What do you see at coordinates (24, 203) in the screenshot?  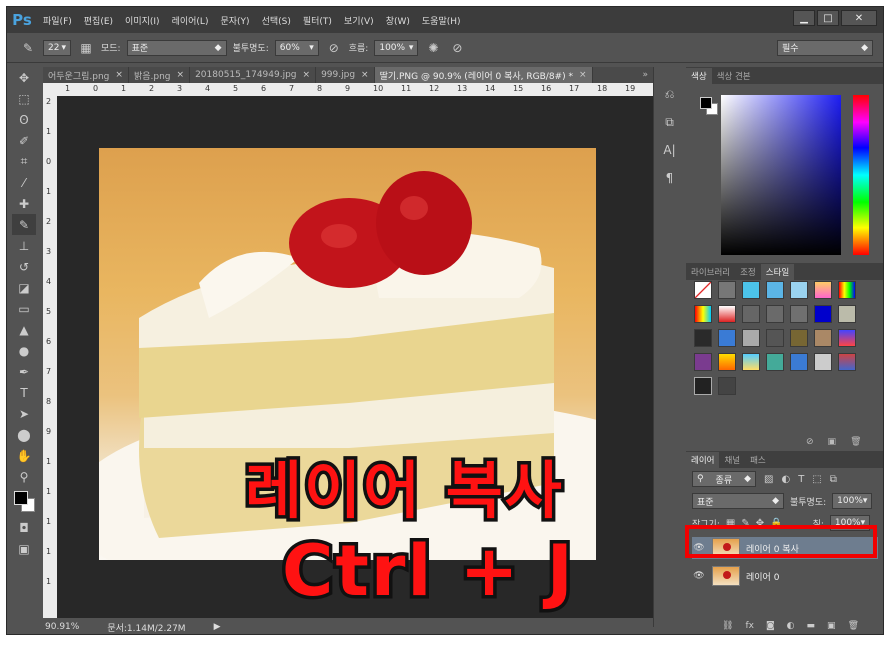 I see `healing-tool-icon: ✚` at bounding box center [24, 203].